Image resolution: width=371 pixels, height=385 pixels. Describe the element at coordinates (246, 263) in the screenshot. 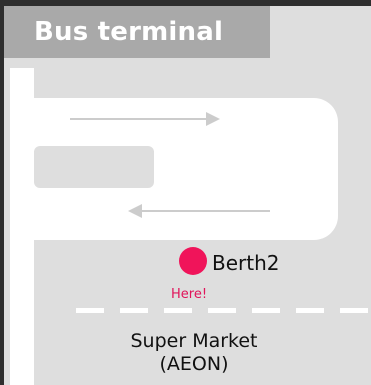

I see `berth-label: Berth2` at that location.